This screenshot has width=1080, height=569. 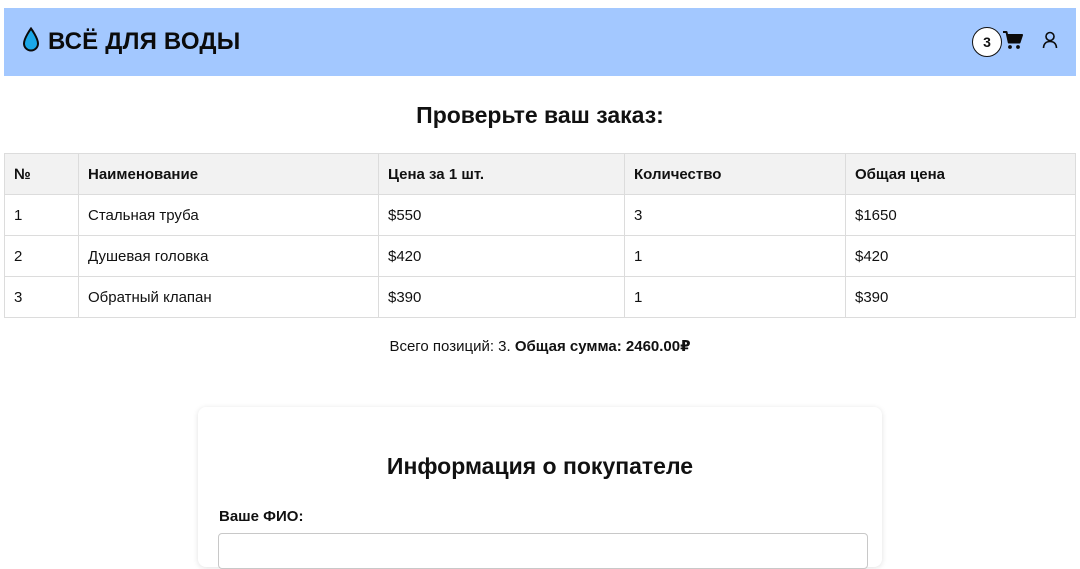 What do you see at coordinates (228, 297) in the screenshot?
I see `cell-name: Обратный клапан` at bounding box center [228, 297].